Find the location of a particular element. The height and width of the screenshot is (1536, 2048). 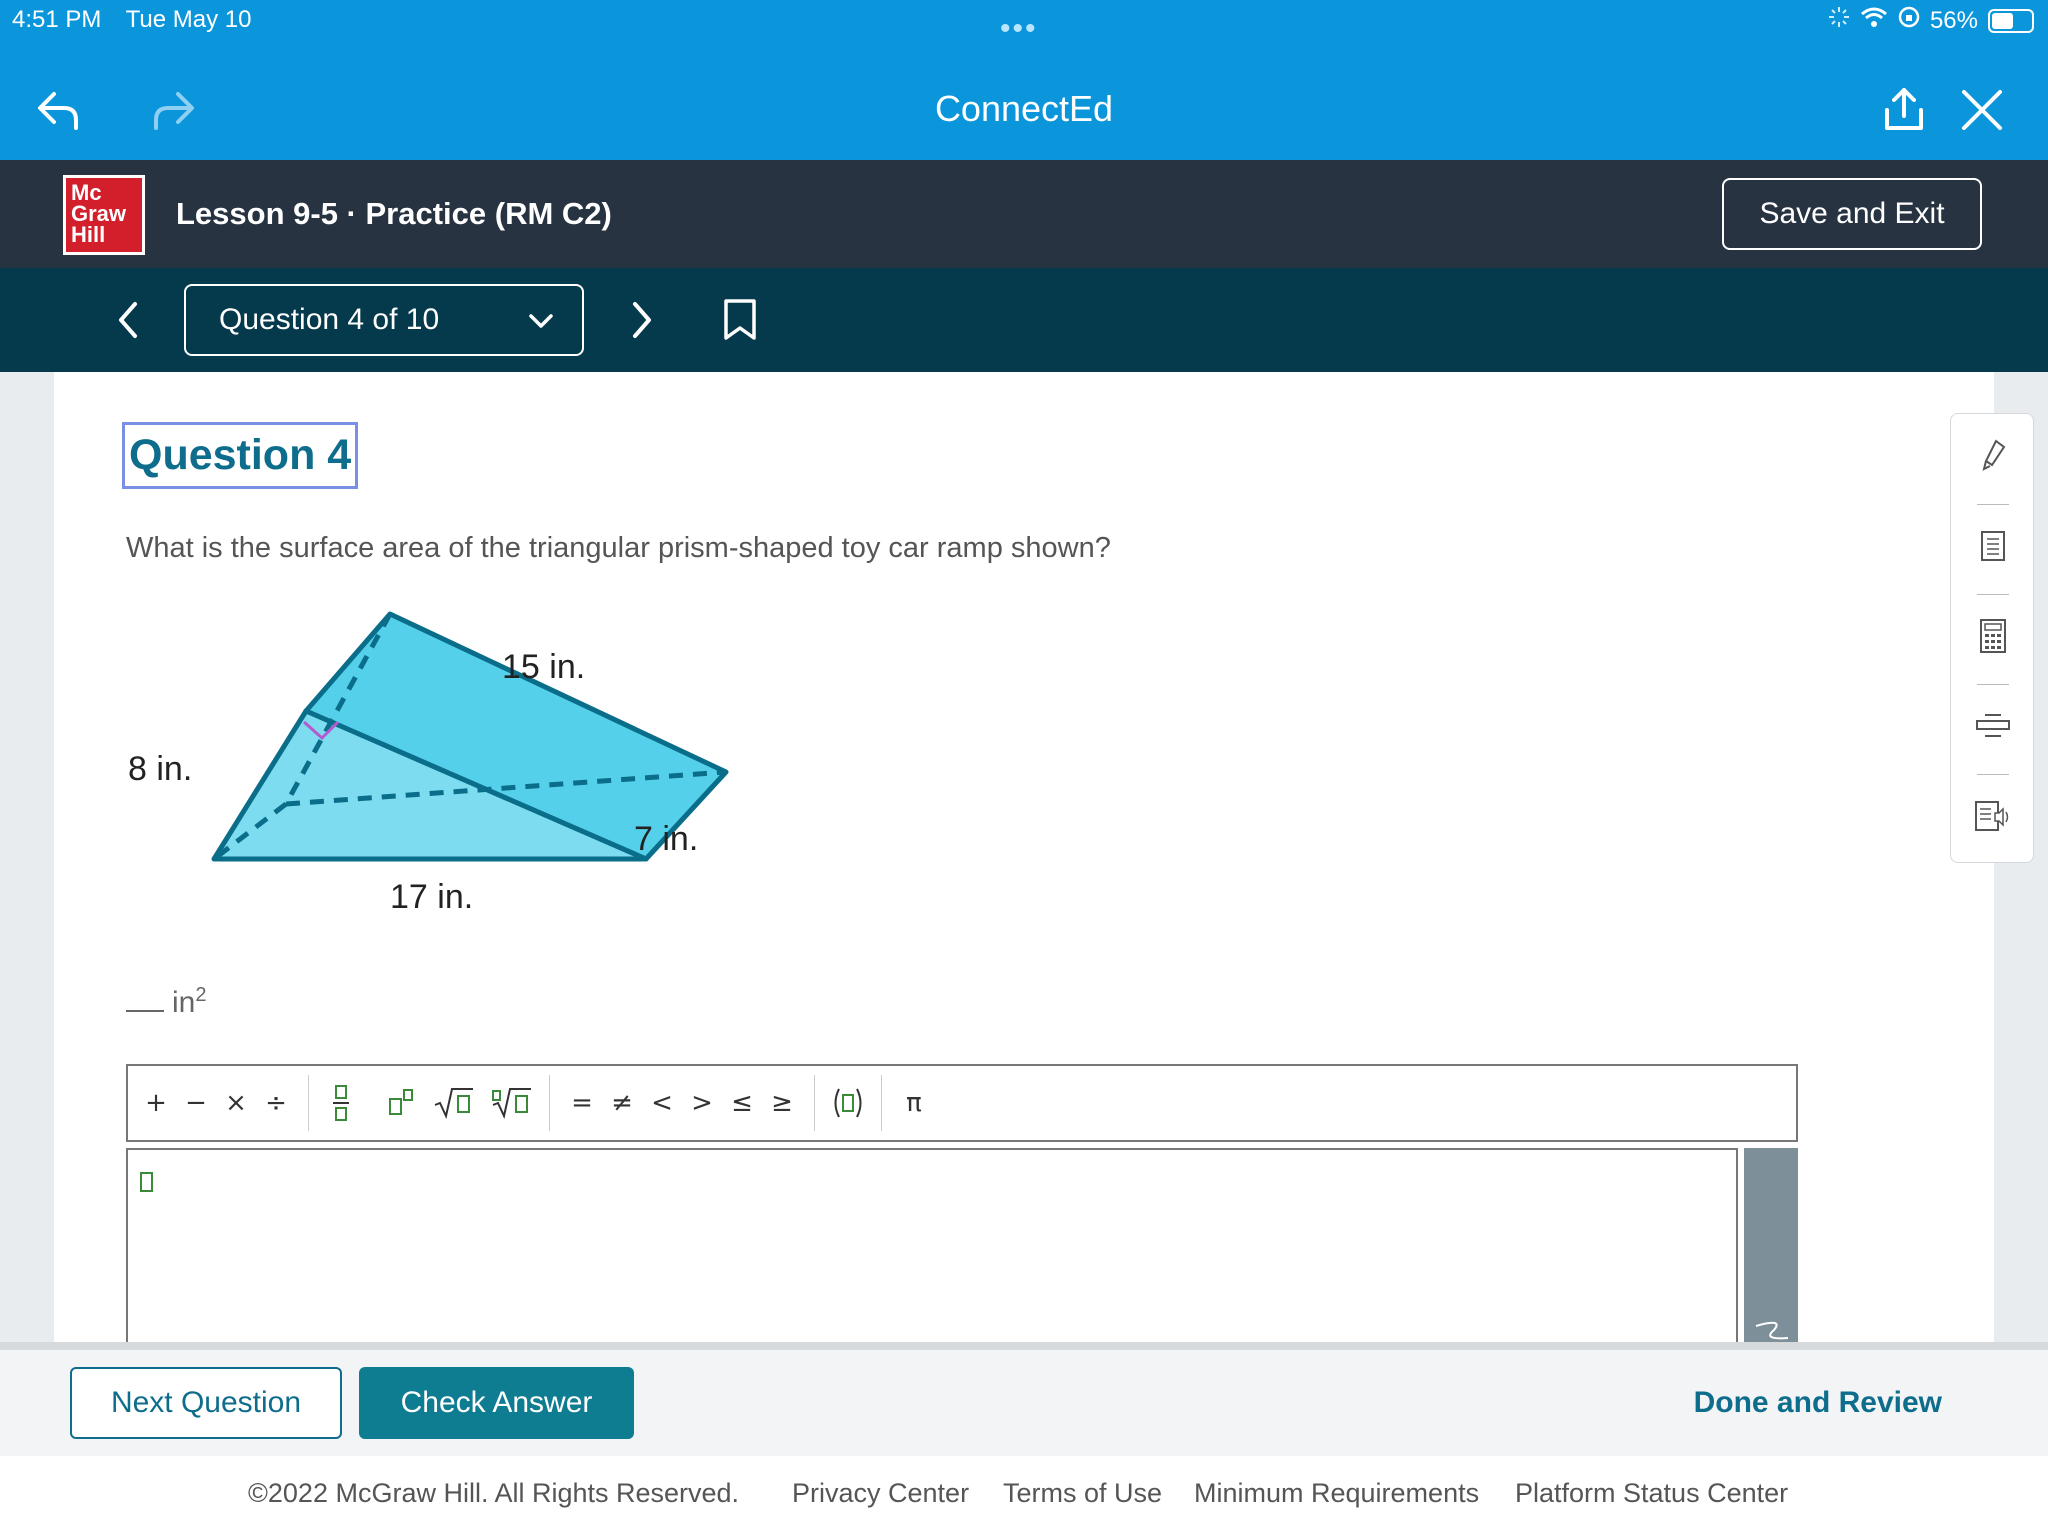

status-date: Tue May 10 is located at coordinates (188, 19).